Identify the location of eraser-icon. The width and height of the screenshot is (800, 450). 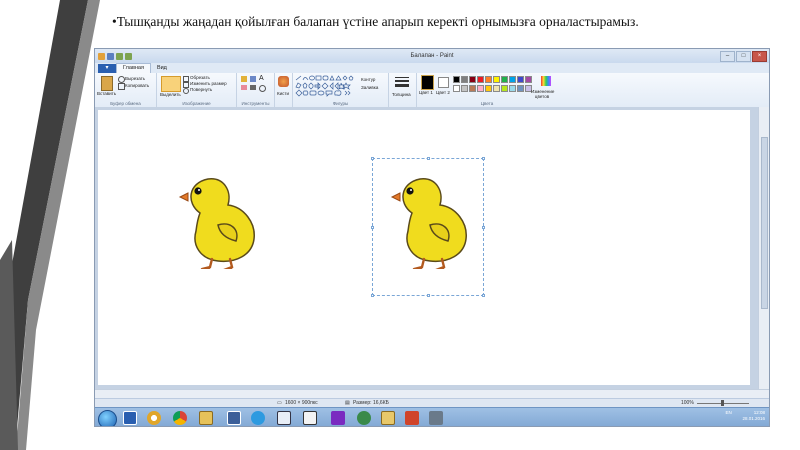
(244, 87).